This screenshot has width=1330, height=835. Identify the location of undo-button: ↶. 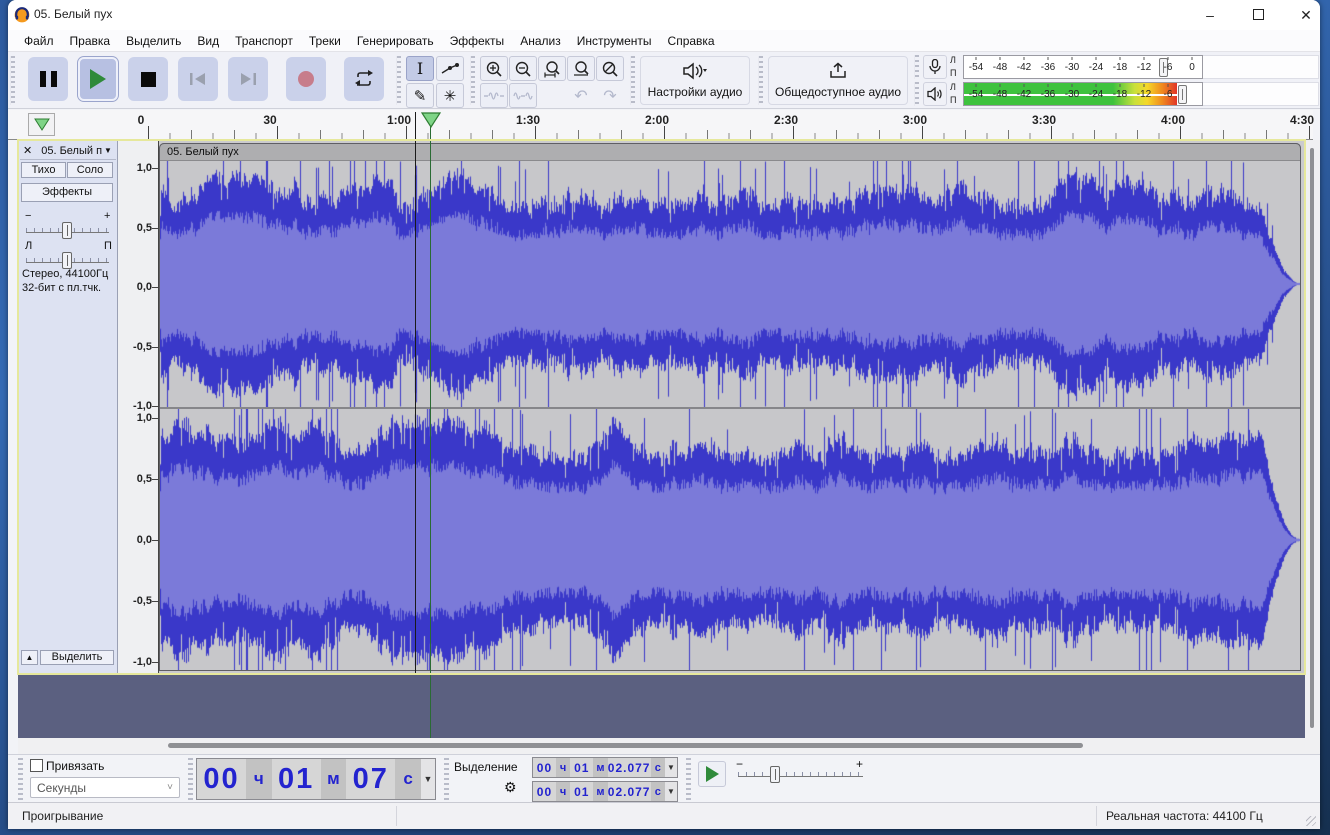
(581, 95).